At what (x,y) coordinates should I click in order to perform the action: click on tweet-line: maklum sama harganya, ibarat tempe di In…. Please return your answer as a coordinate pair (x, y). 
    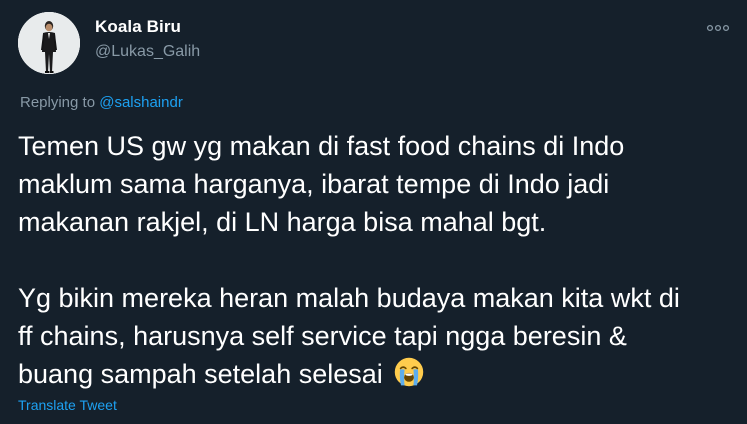
    Looking at the image, I should click on (314, 184).